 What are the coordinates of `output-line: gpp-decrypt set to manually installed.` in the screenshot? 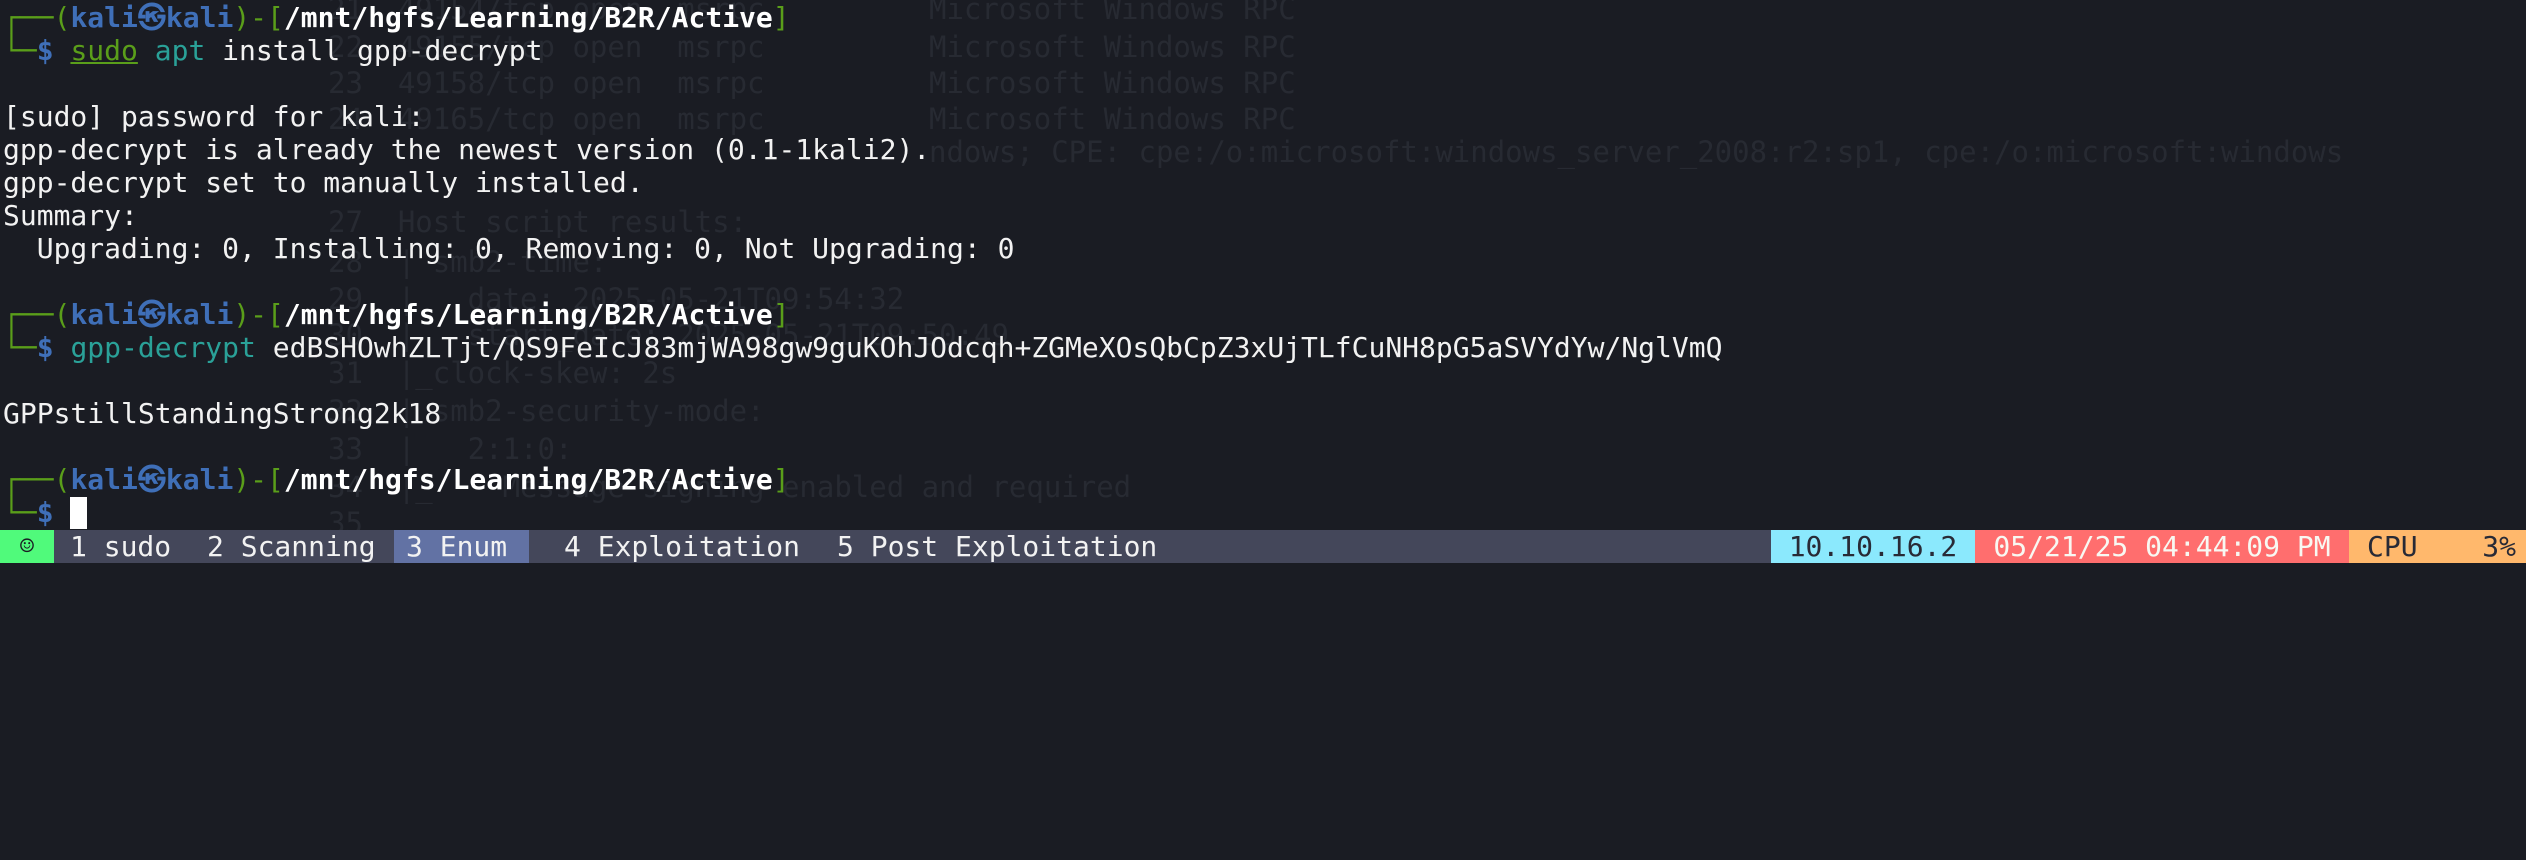 It's located at (323, 182).